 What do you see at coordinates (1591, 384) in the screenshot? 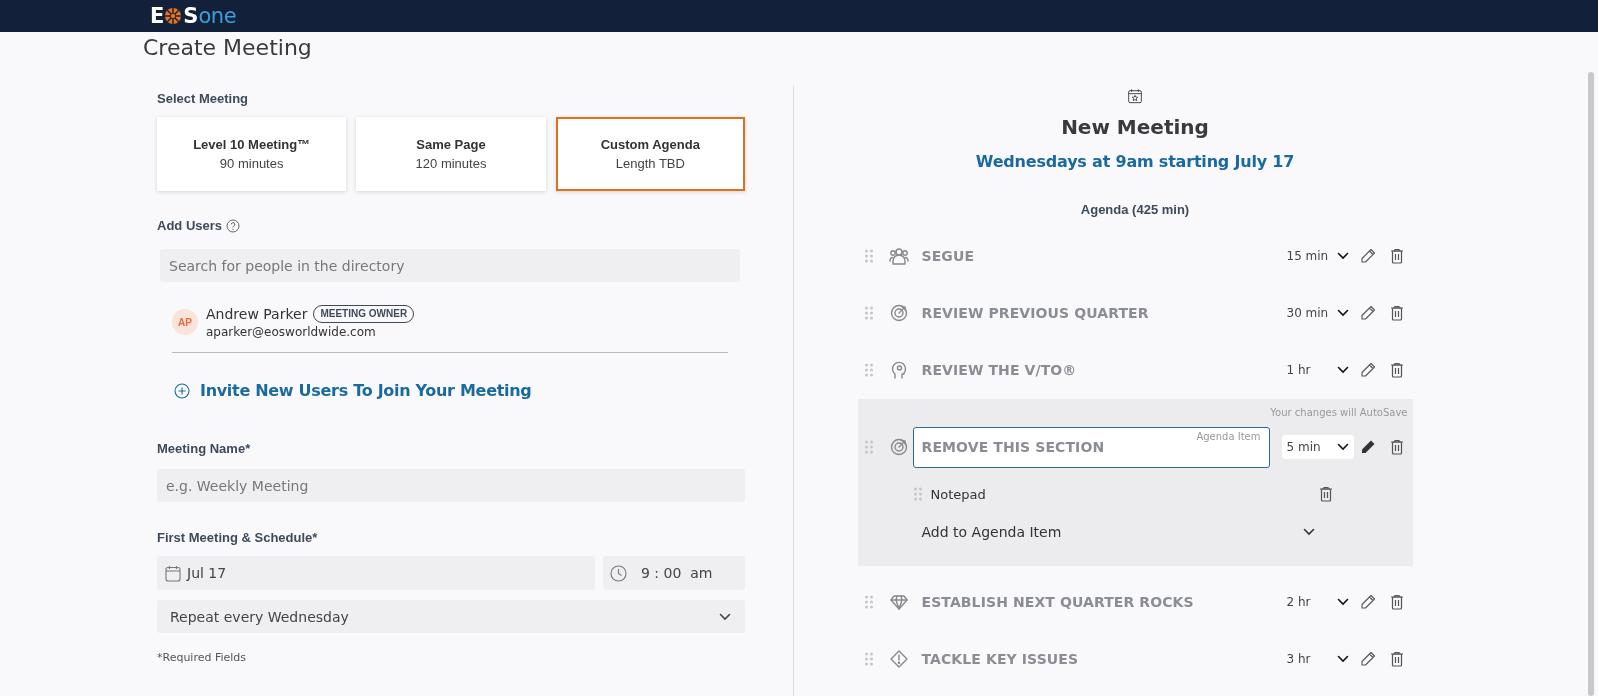
I see `scrollbar-thumb` at bounding box center [1591, 384].